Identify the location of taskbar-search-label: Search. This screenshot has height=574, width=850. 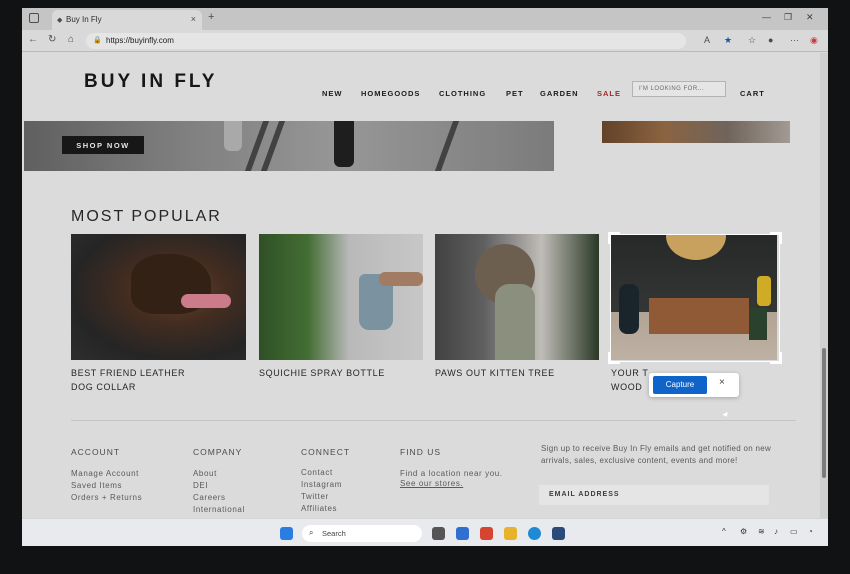
(334, 533).